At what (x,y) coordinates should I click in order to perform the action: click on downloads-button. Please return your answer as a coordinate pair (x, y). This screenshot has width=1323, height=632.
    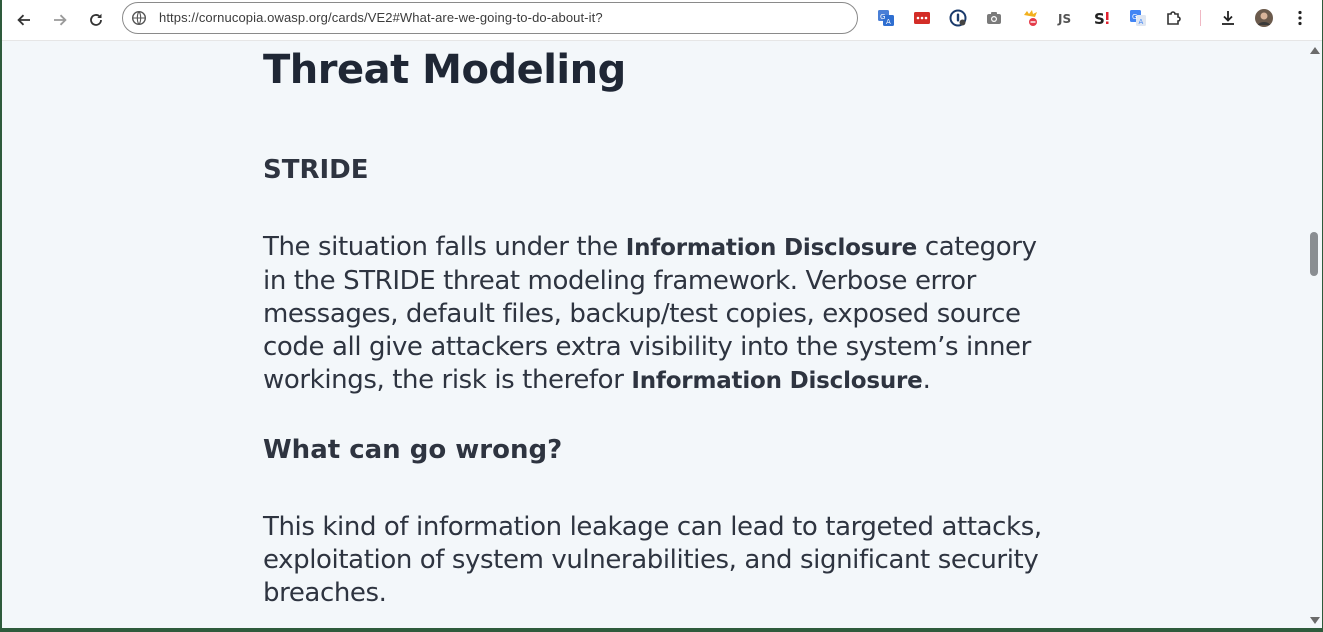
    Looking at the image, I should click on (1228, 18).